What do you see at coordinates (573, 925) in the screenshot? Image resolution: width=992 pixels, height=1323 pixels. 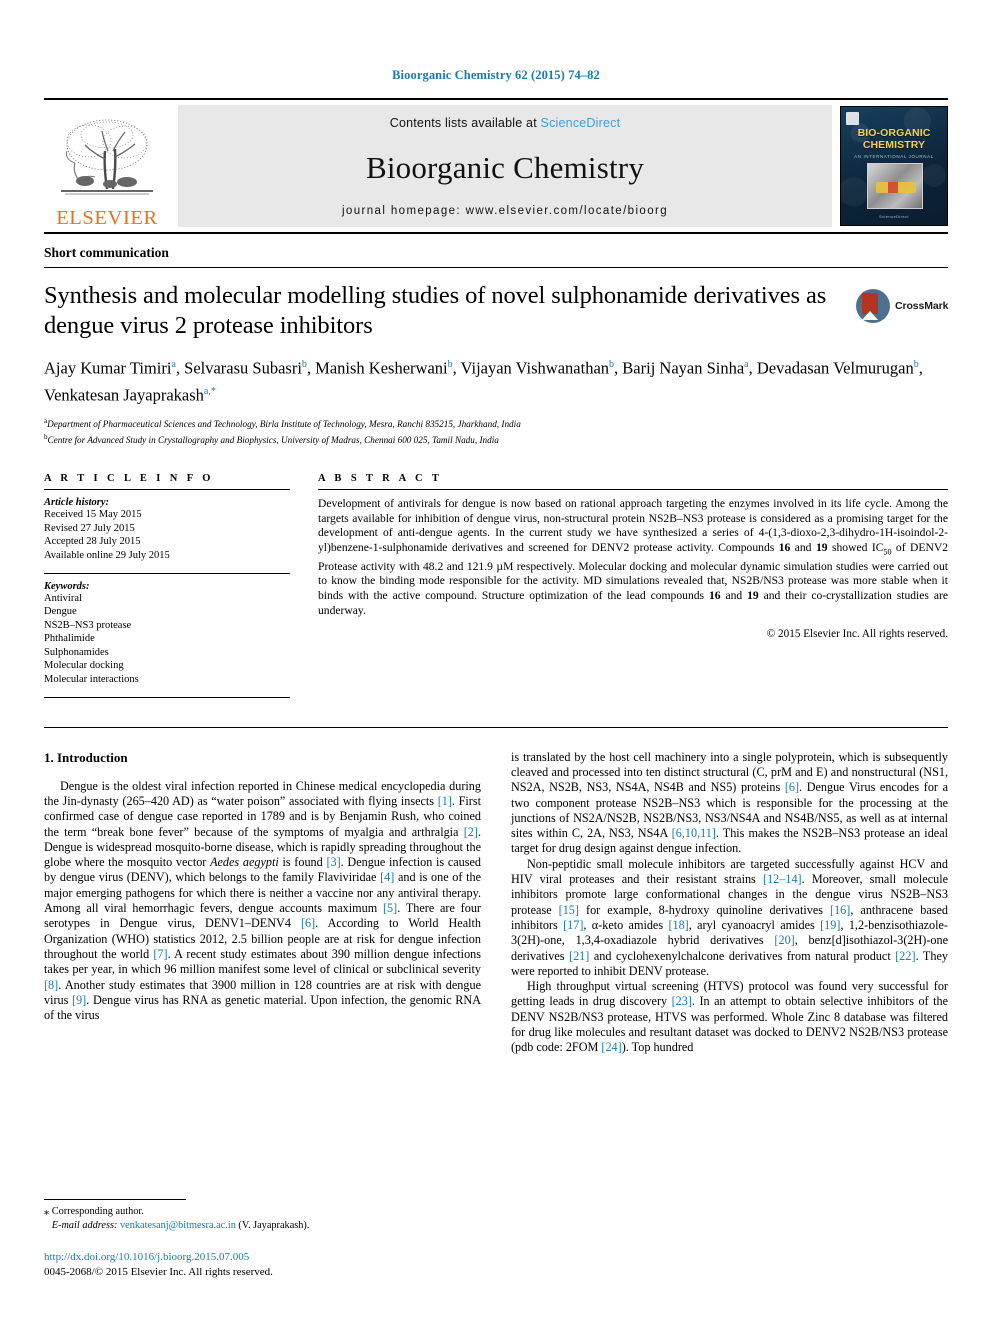 I see `reference-citation: [17]` at bounding box center [573, 925].